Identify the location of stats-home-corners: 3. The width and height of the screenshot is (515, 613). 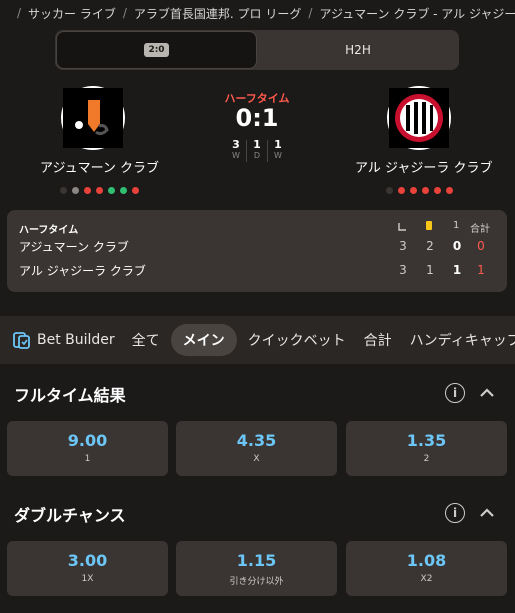
(403, 246).